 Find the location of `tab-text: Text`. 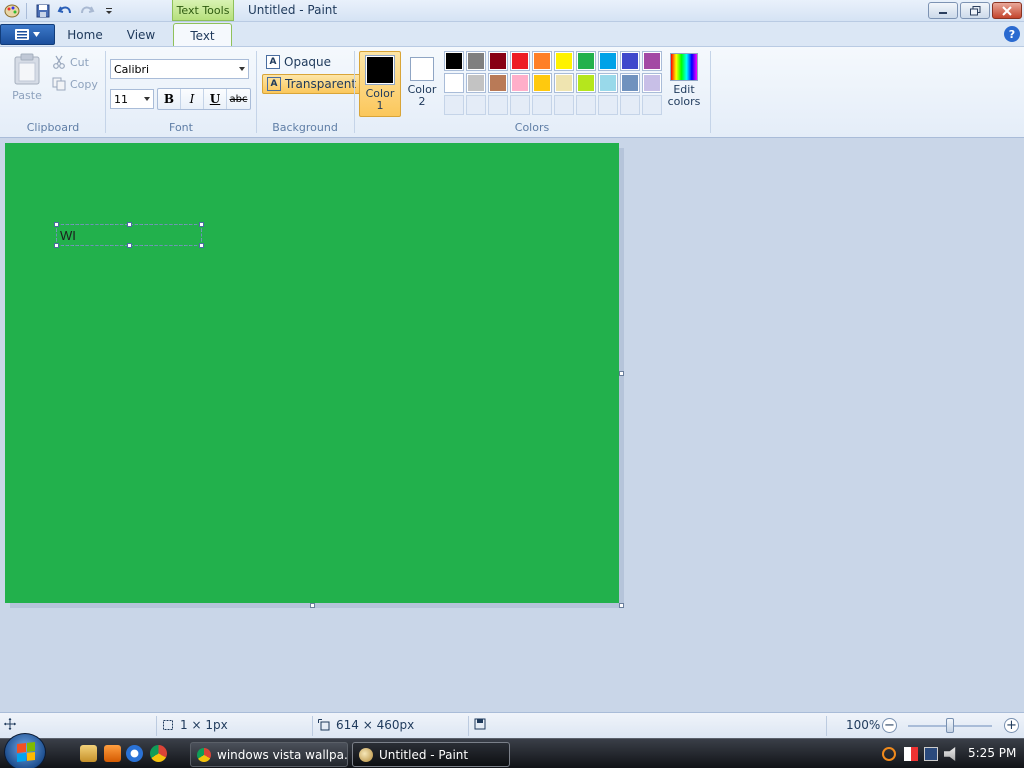

tab-text: Text is located at coordinates (202, 35).